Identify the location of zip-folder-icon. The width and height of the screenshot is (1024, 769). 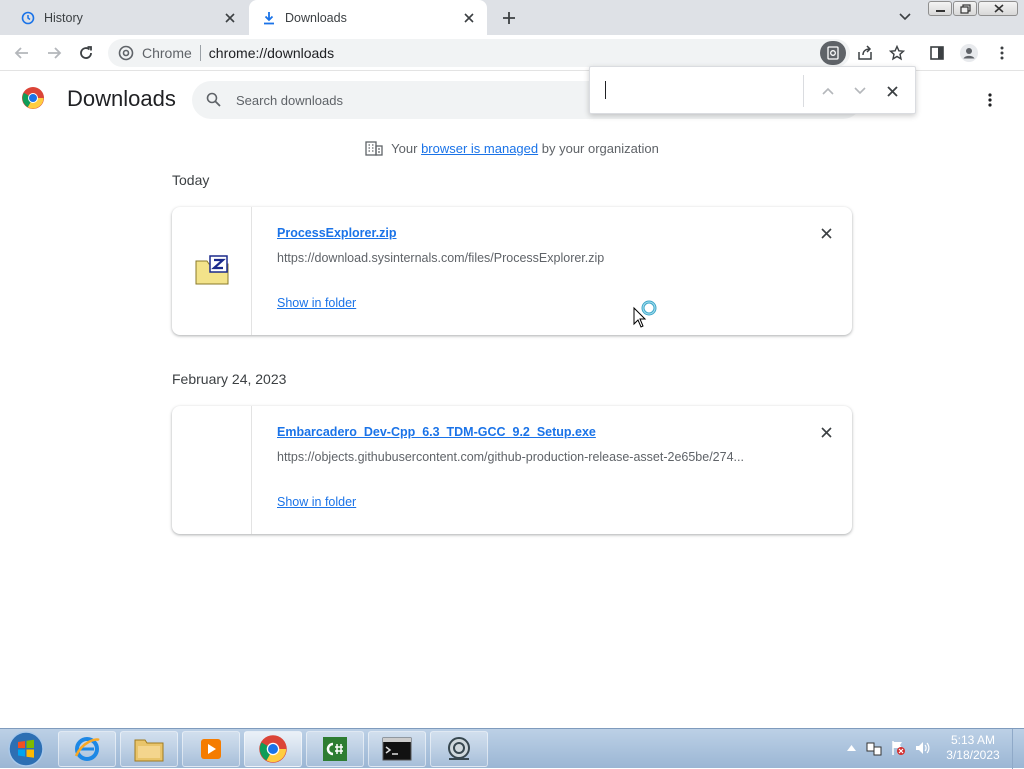
(212, 271).